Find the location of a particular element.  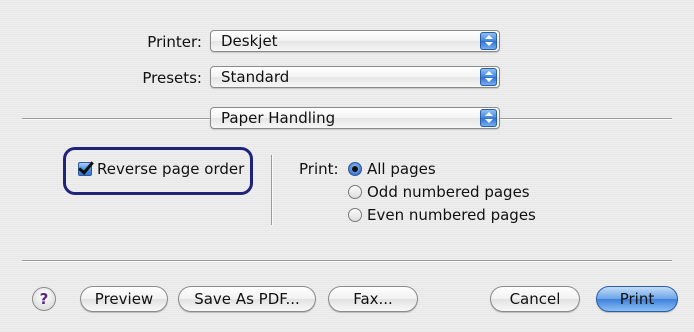

print-range-label: Print: is located at coordinates (319, 169).